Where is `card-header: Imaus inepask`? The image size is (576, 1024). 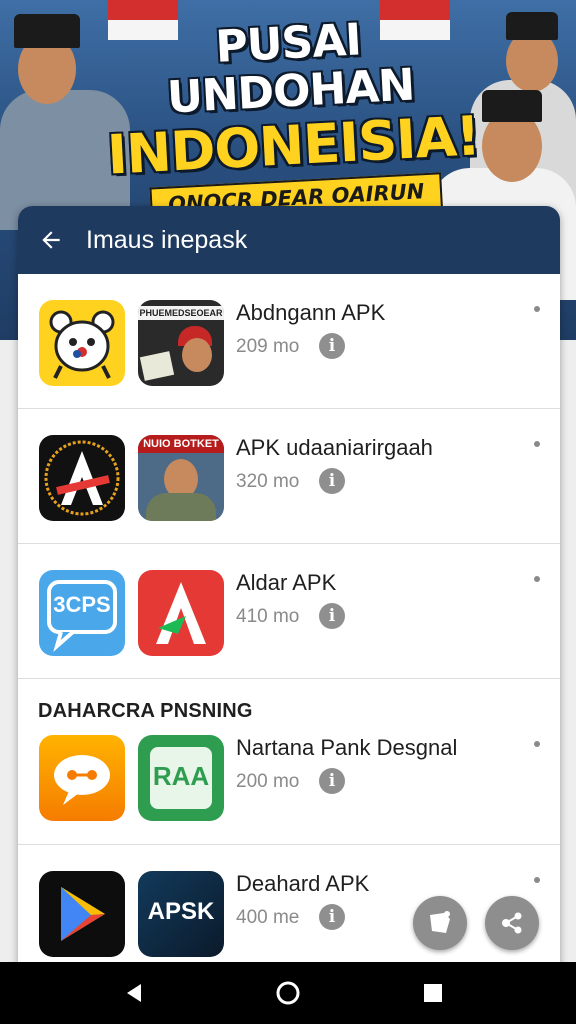
card-header: Imaus inepask is located at coordinates (289, 240).